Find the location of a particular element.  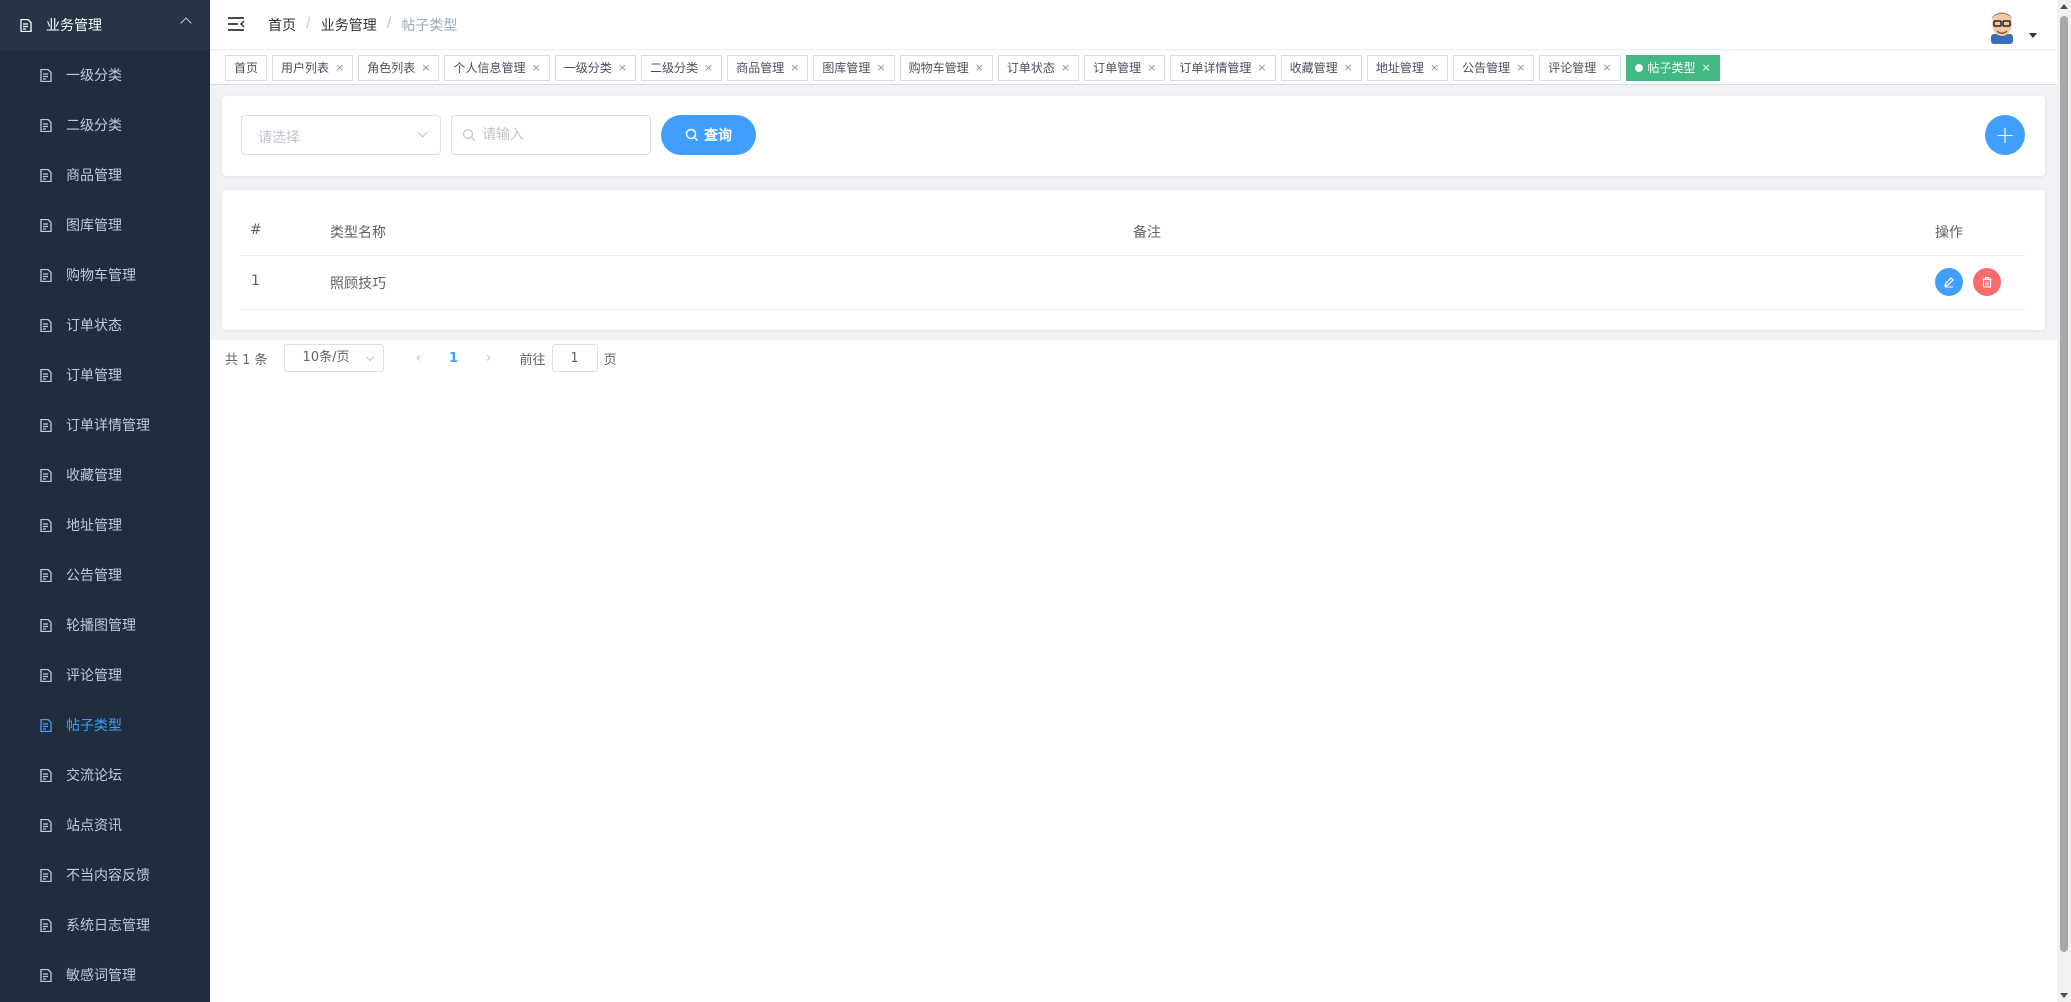

delete-button is located at coordinates (1987, 282).